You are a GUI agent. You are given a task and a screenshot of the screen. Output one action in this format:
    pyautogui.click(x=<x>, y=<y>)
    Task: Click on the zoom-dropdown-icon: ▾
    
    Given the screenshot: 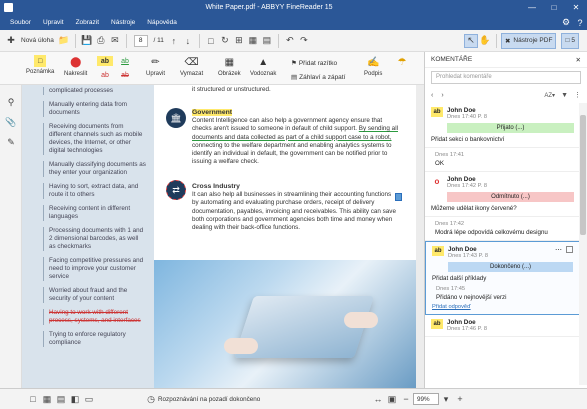 What is the action you would take?
    pyautogui.click(x=446, y=399)
    